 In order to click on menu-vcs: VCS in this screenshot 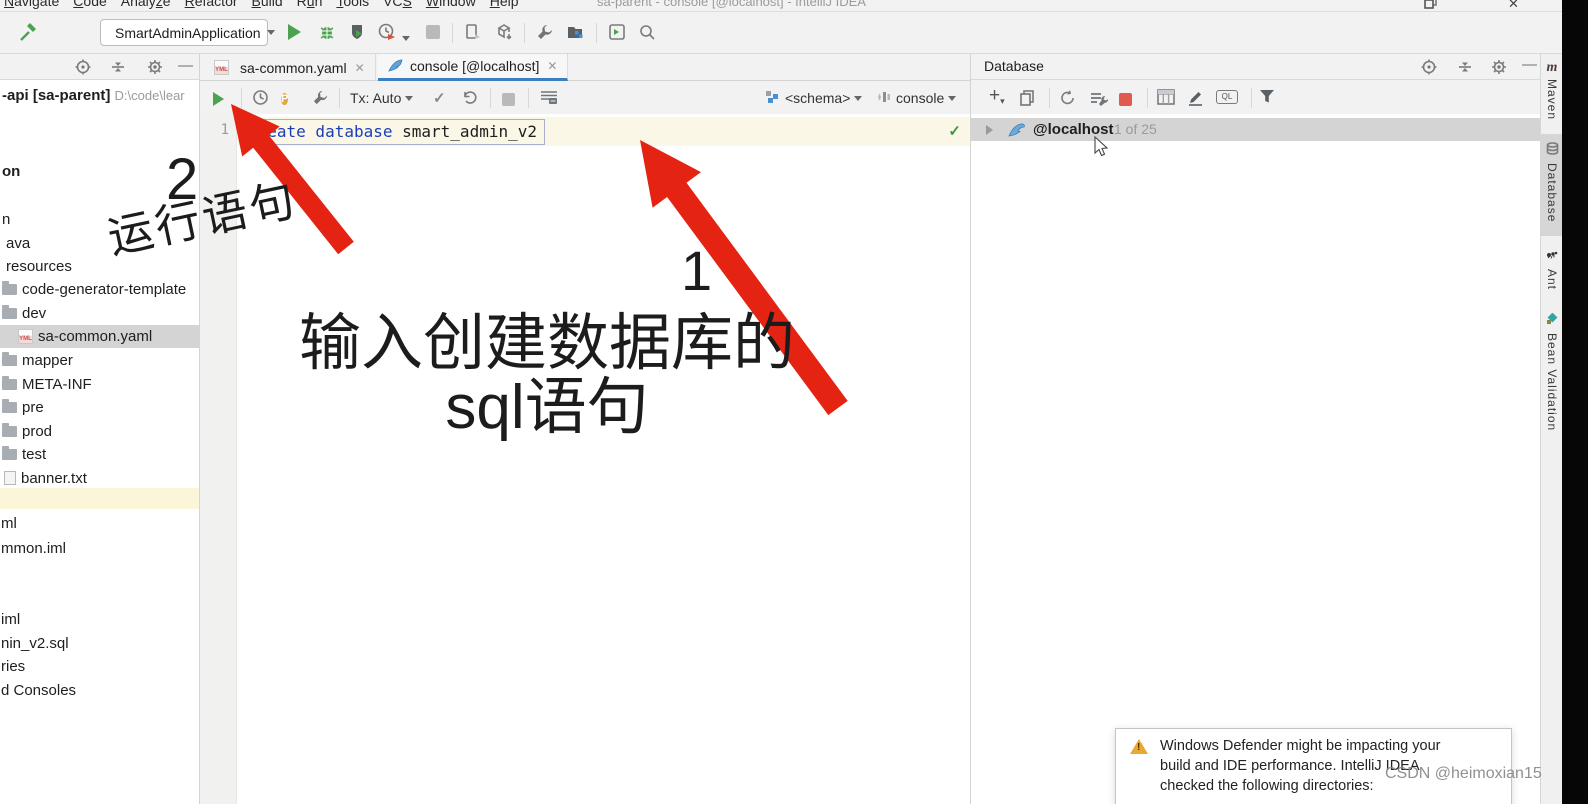, I will do `click(397, 4)`.